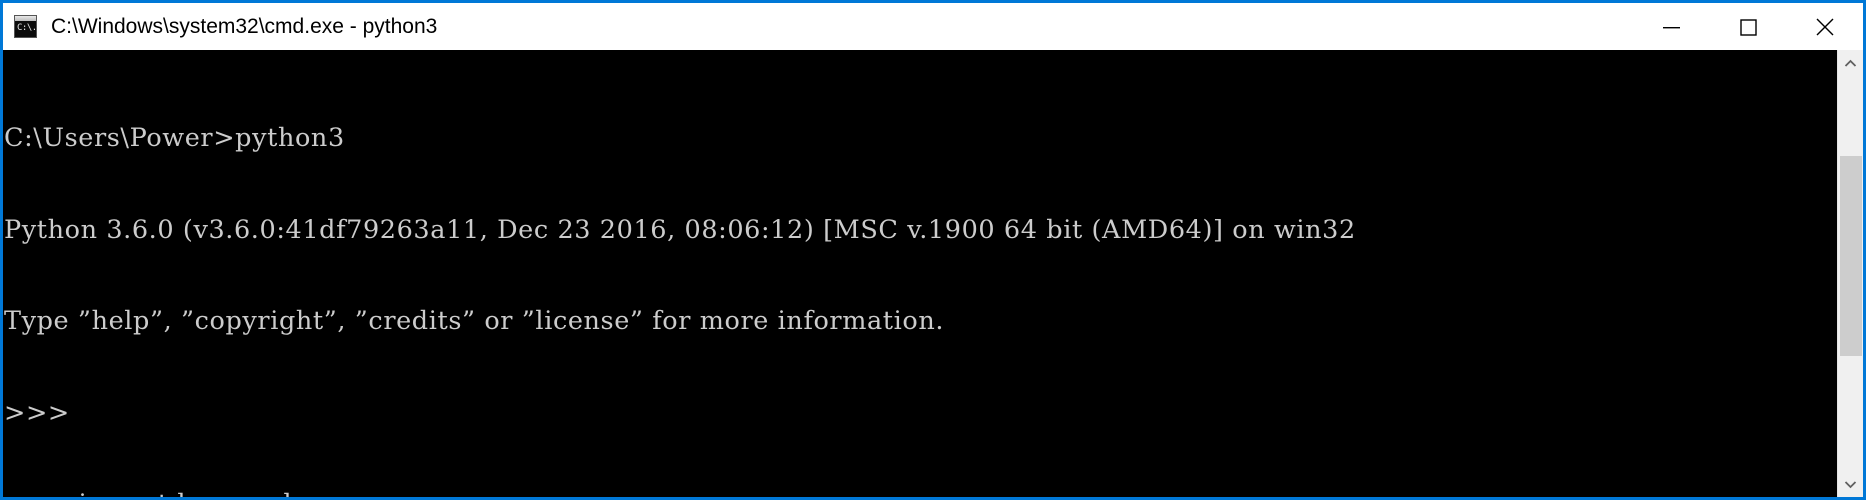  I want to click on maximize-icon, so click(1748, 27).